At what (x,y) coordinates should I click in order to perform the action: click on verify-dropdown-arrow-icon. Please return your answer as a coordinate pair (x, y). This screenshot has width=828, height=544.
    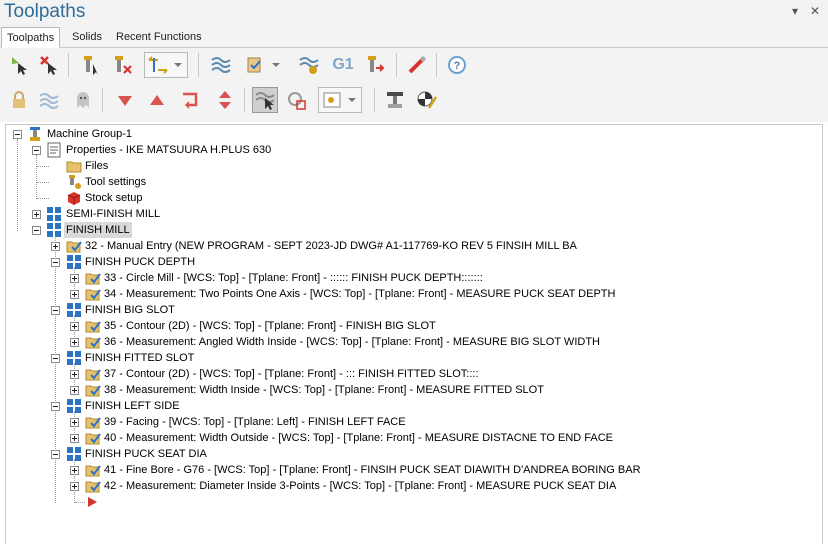
    Looking at the image, I should click on (276, 65).